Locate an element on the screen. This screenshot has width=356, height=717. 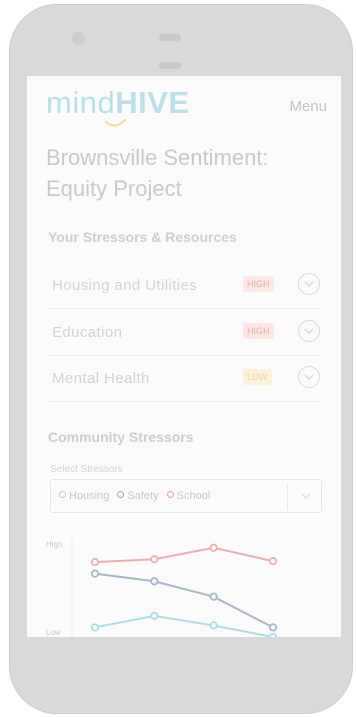
stressor-multiselect: Housing Safety School is located at coordinates (186, 496).